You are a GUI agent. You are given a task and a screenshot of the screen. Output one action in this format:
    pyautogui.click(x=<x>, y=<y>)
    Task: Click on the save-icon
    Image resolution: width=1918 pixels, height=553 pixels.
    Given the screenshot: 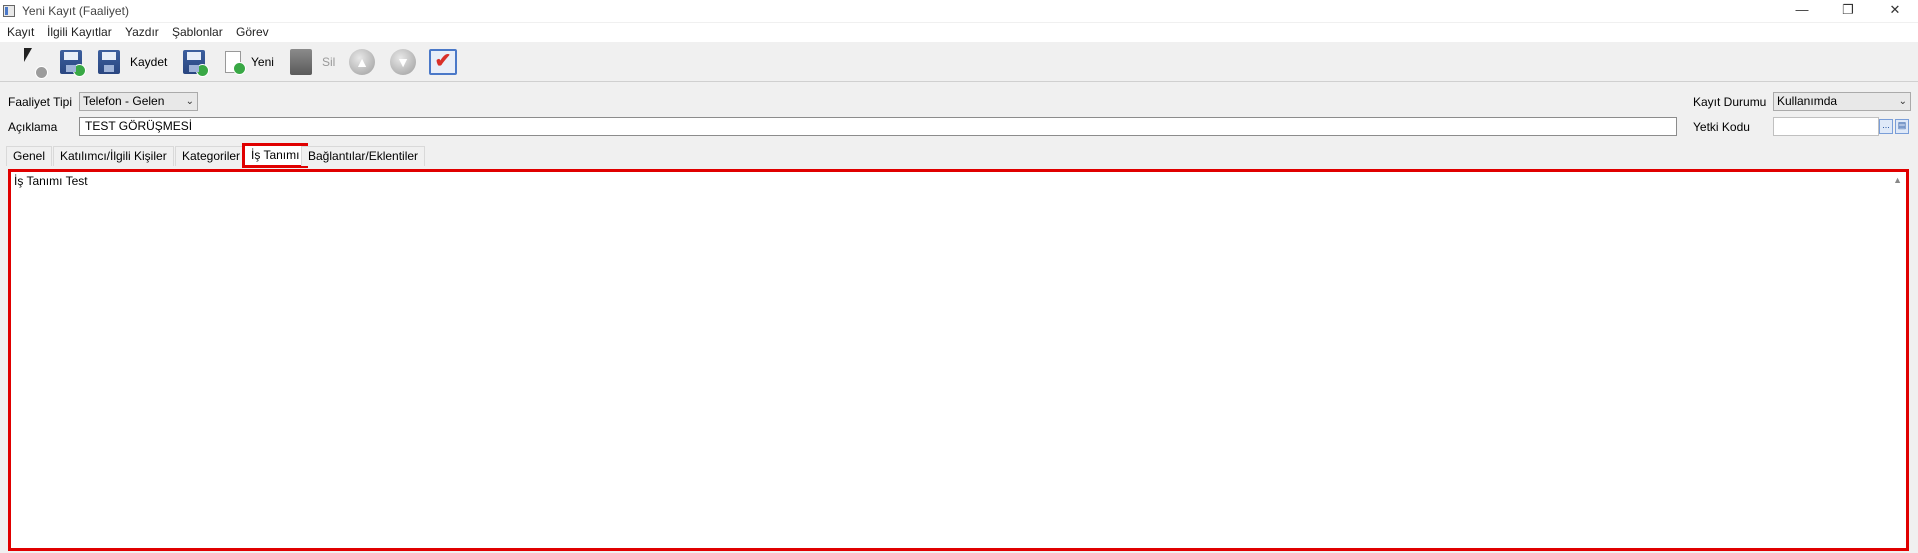 What is the action you would take?
    pyautogui.click(x=109, y=62)
    